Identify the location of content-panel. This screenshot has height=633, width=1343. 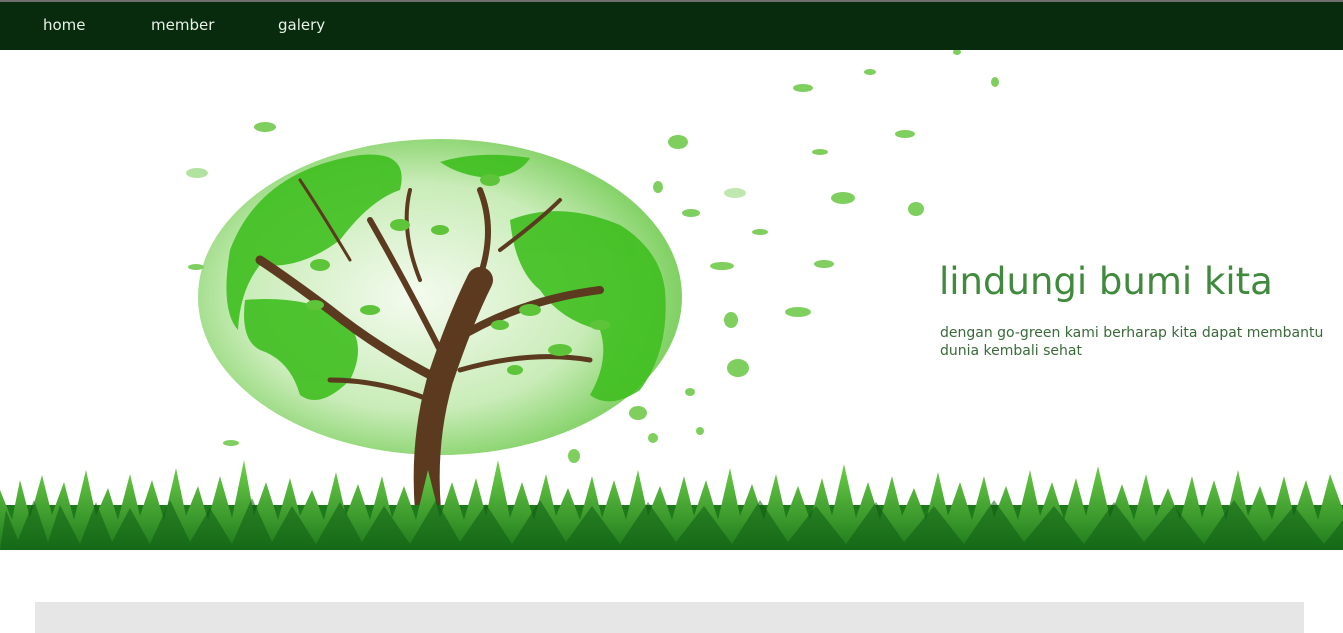
(669, 617).